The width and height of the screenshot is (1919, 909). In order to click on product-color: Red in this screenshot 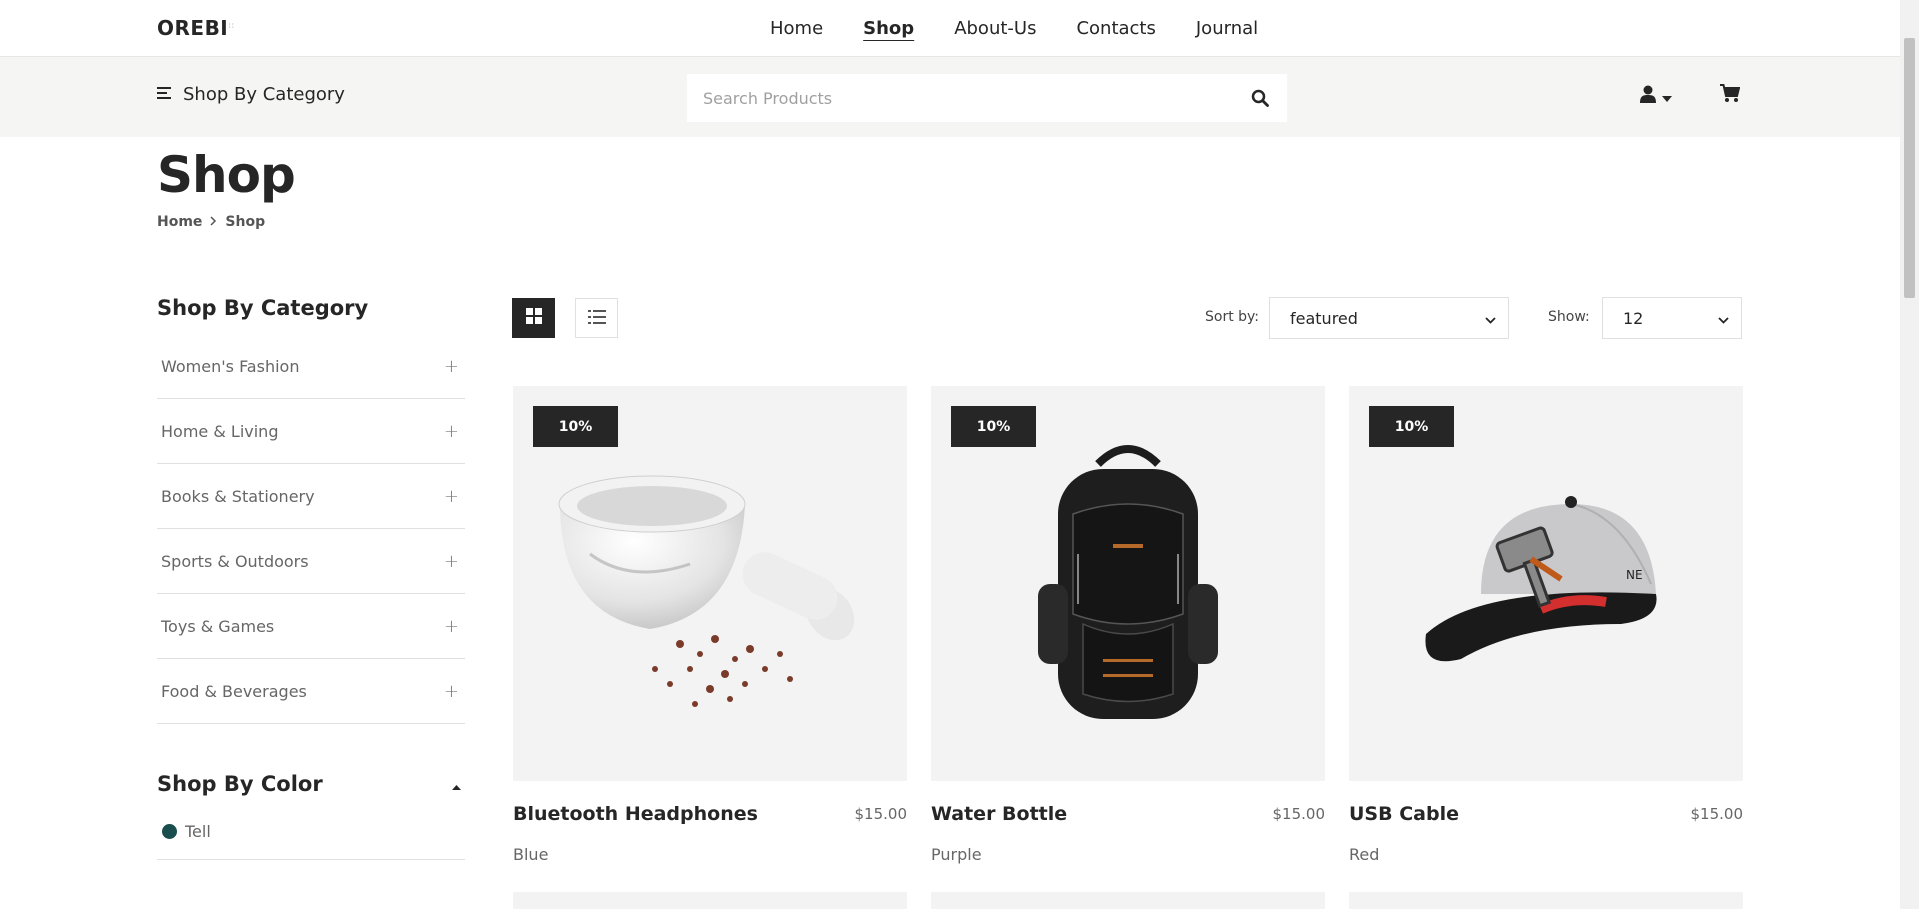, I will do `click(1364, 854)`.